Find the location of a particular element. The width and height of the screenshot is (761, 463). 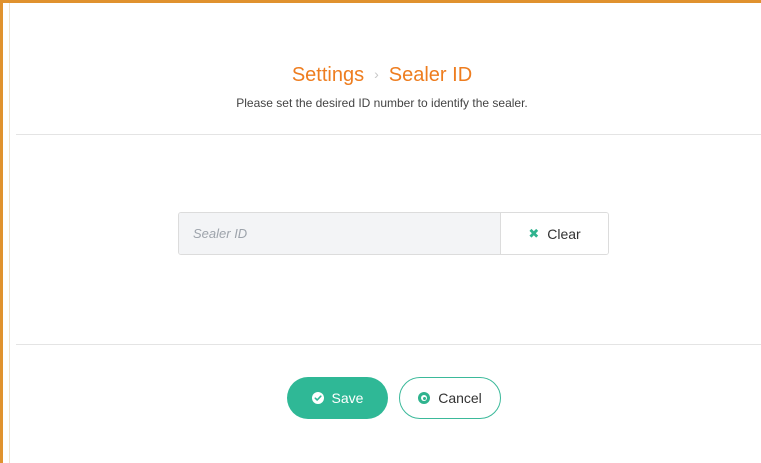

breadcrumb: Settings › Sealer ID is located at coordinates (382, 75).